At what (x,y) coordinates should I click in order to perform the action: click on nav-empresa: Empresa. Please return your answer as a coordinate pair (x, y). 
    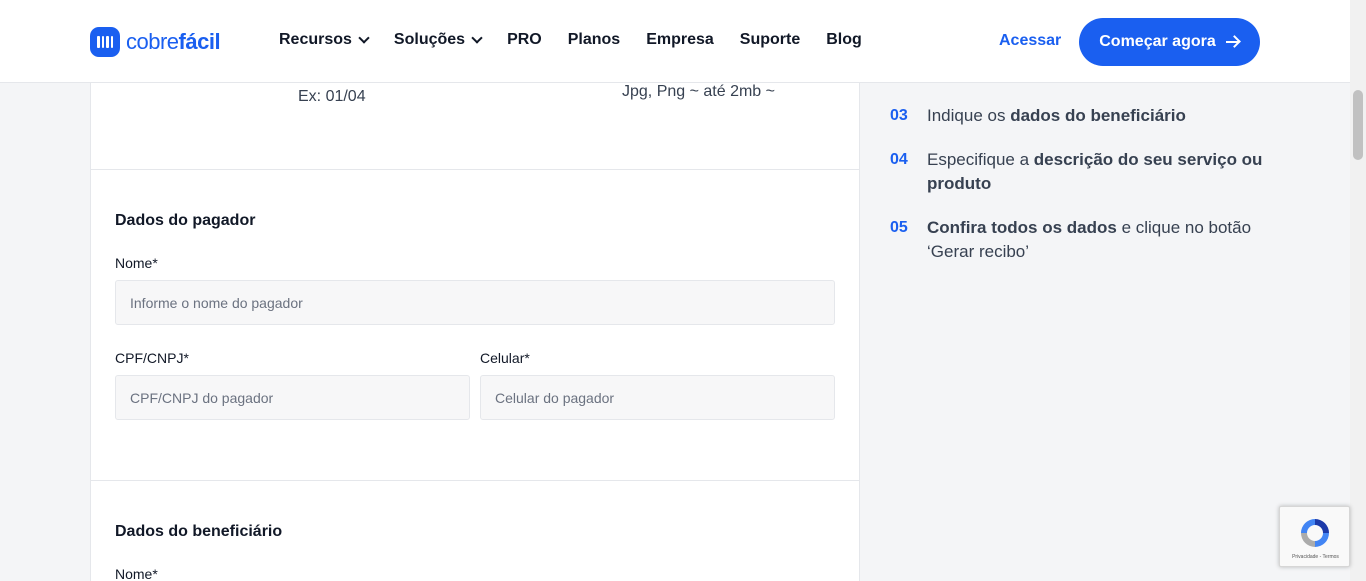
    Looking at the image, I should click on (680, 40).